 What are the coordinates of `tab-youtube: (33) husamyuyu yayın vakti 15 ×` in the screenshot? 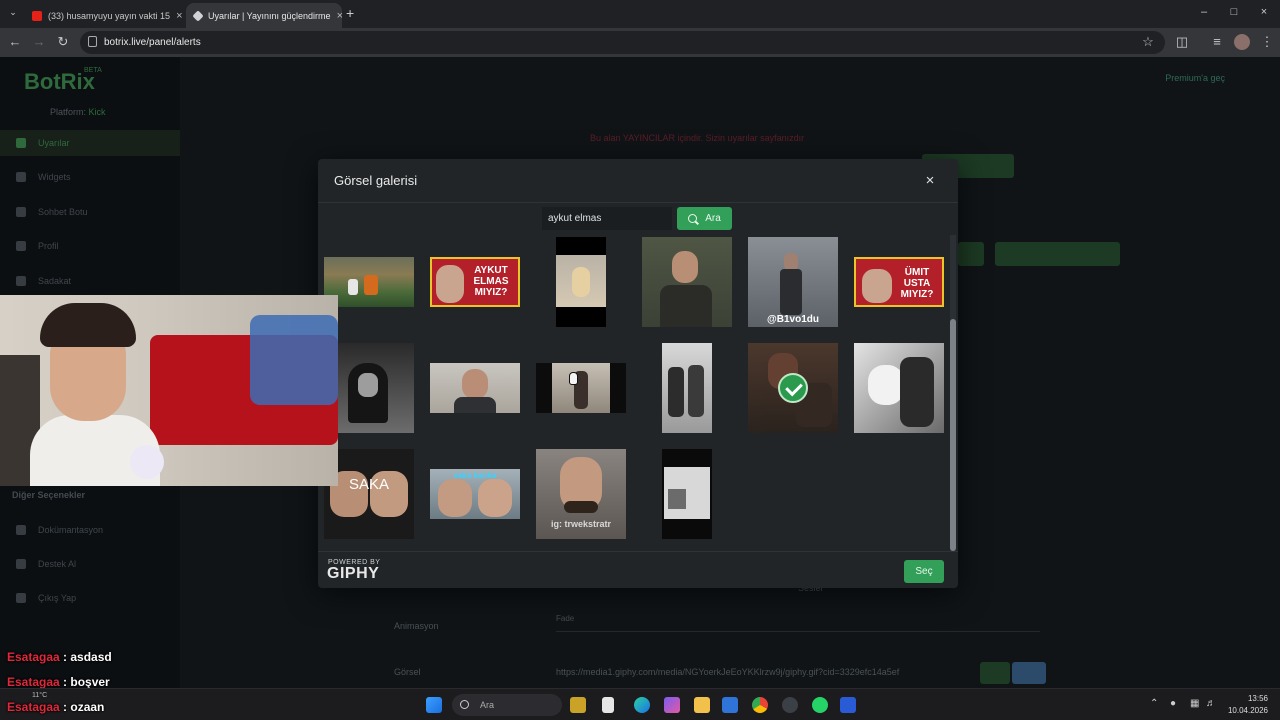 It's located at (104, 15).